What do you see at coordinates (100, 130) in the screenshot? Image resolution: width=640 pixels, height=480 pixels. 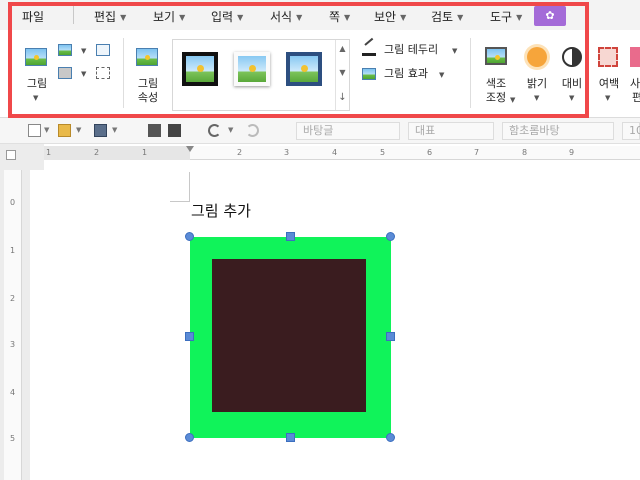 I see `save-icon` at bounding box center [100, 130].